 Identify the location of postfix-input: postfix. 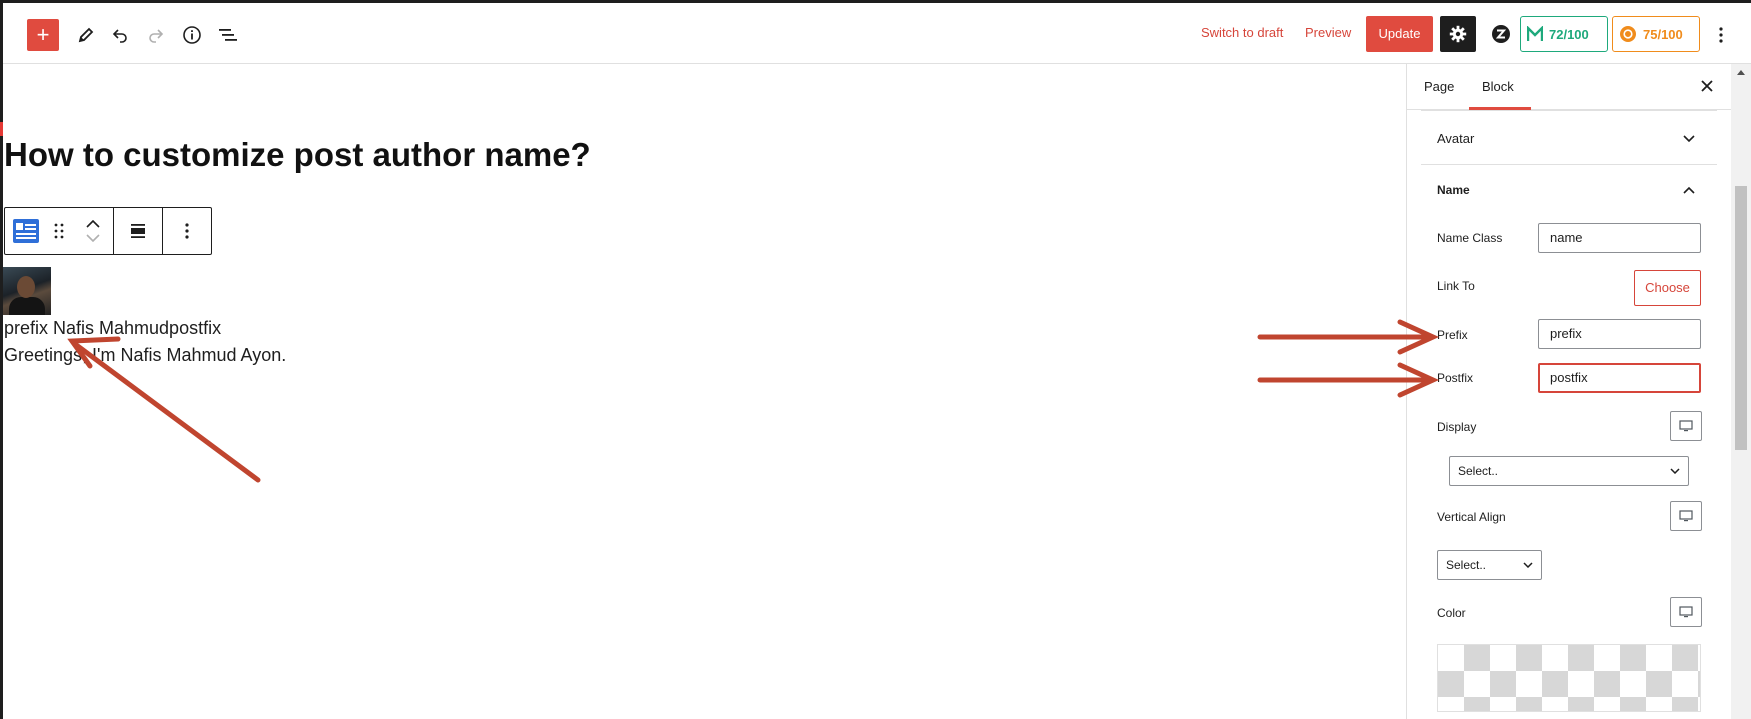
(1619, 378).